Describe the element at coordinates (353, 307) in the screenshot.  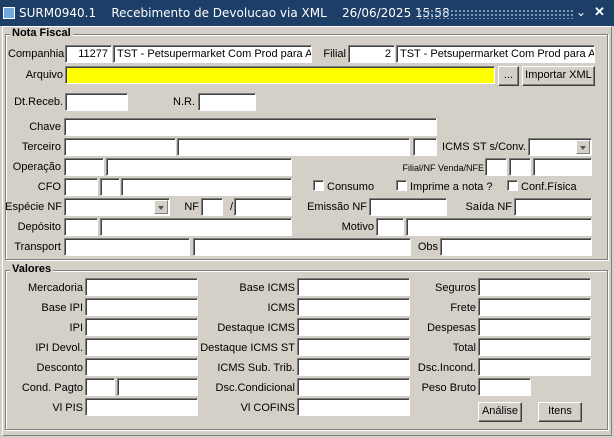
I see `icms-field` at that location.